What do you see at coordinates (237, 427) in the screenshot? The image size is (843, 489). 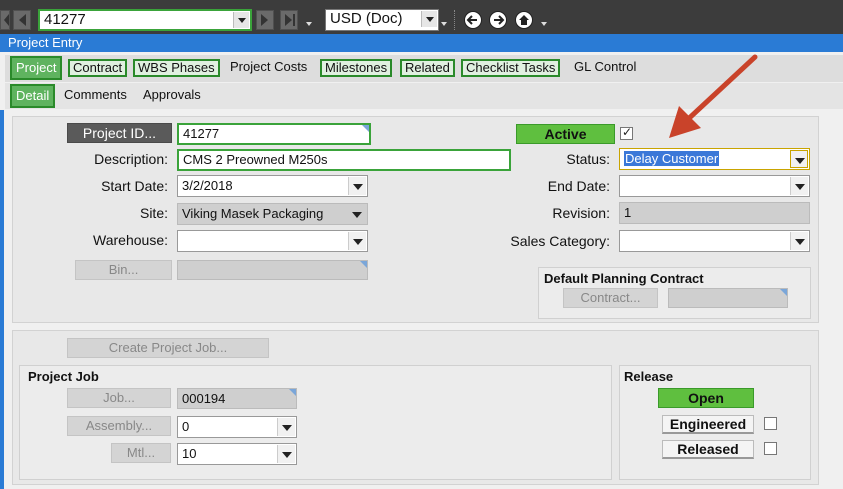 I see `assembly-select: 0` at bounding box center [237, 427].